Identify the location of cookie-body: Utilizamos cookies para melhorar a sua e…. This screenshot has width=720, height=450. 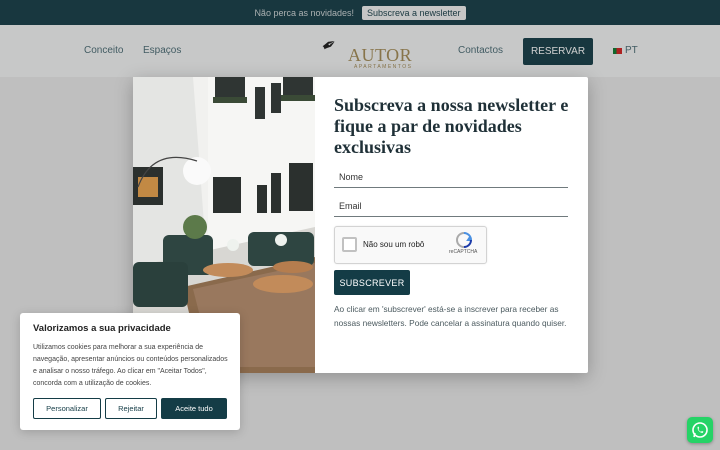
(130, 365).